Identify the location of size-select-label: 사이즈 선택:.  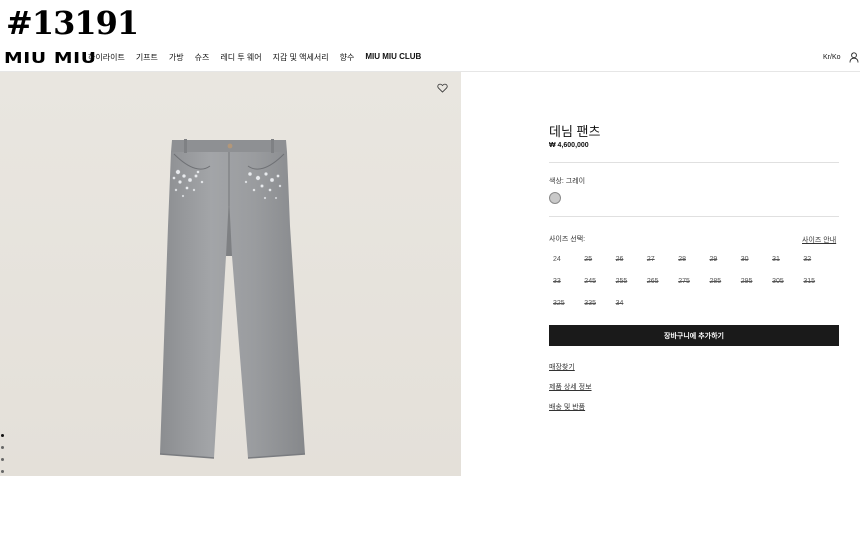
(567, 239).